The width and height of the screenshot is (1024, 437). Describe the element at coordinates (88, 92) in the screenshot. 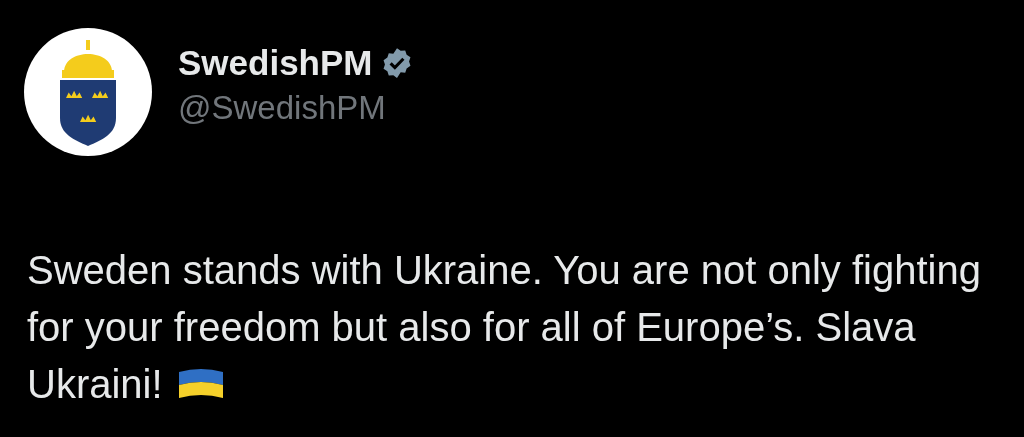

I see `avatar-coat-of-arms-icon` at that location.